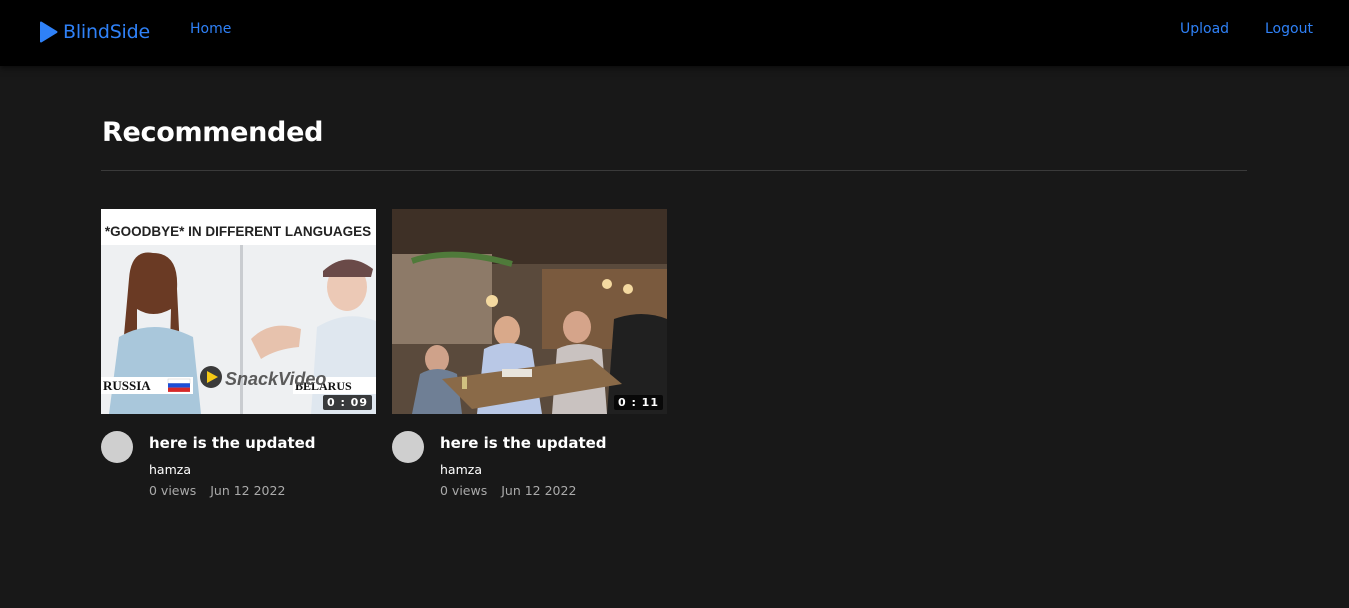 The height and width of the screenshot is (608, 1349). What do you see at coordinates (238, 231) in the screenshot?
I see `thumbnail-caption: *GOODBYE* IN DIFFERENT LANGUAGES` at bounding box center [238, 231].